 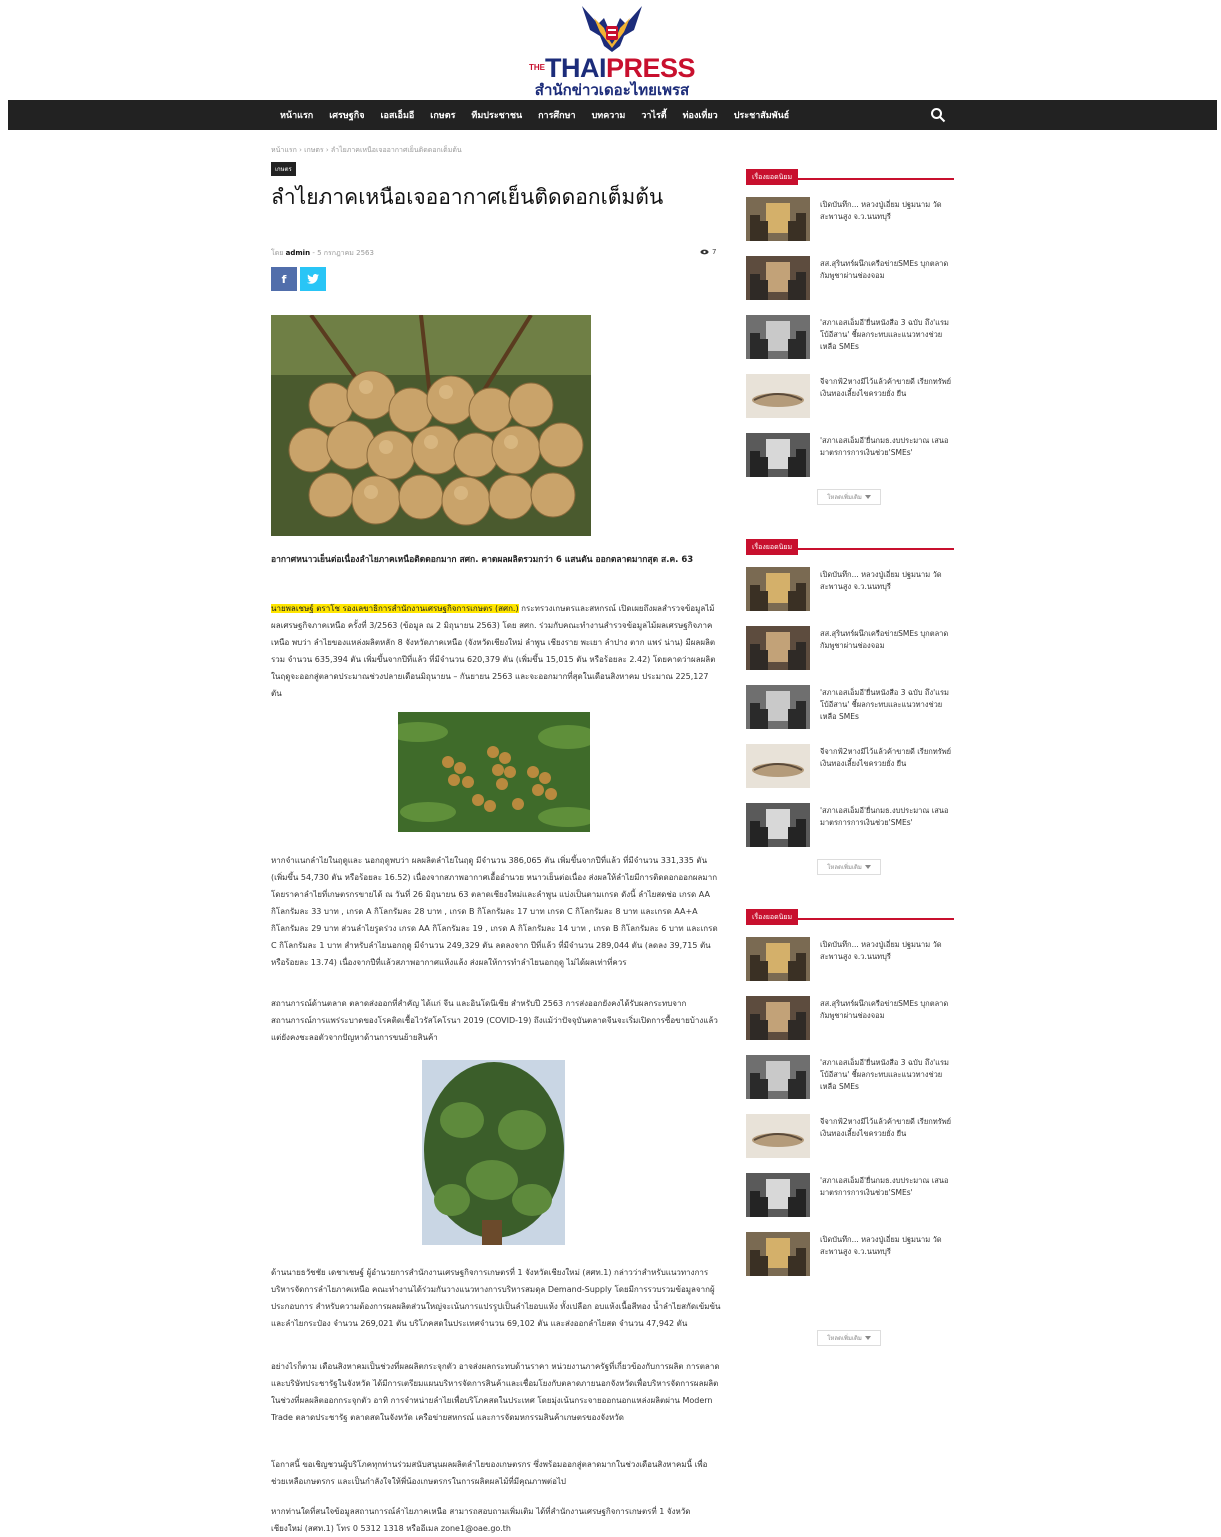 I want to click on nav-item-variety: วาไรตี้, so click(x=653, y=115).